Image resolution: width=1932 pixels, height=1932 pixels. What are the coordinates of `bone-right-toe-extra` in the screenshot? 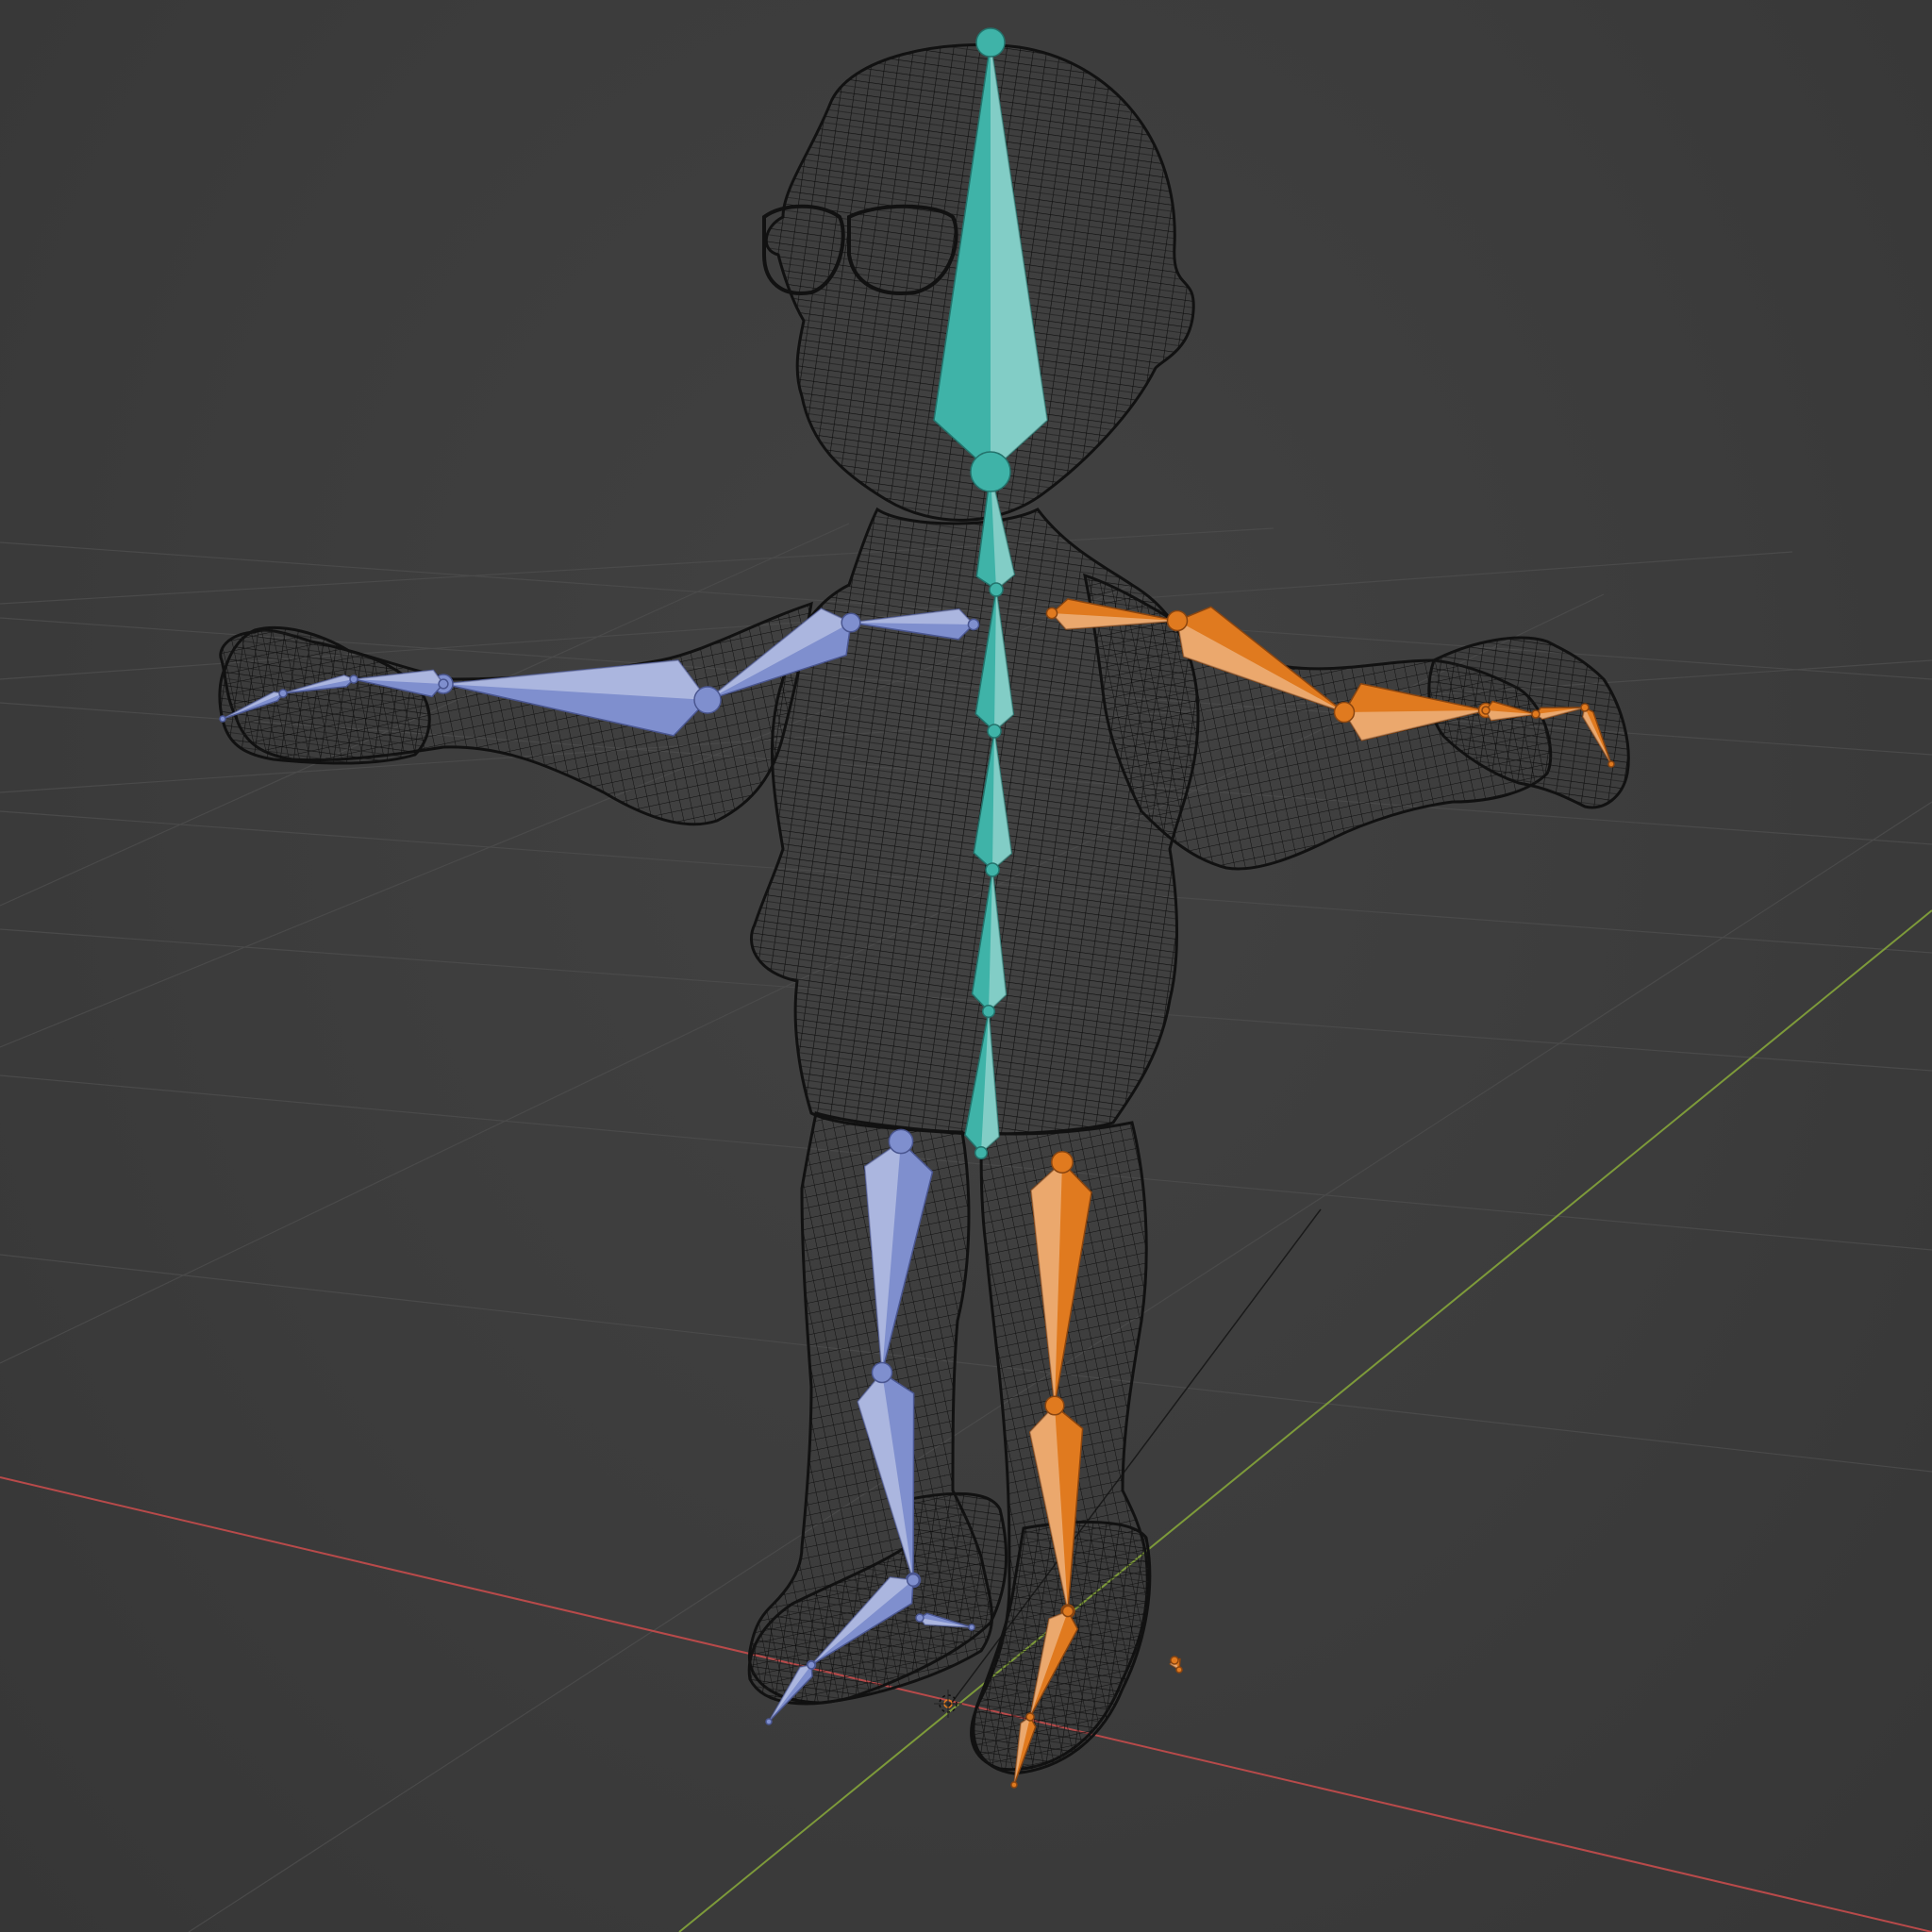 It's located at (1176, 1665).